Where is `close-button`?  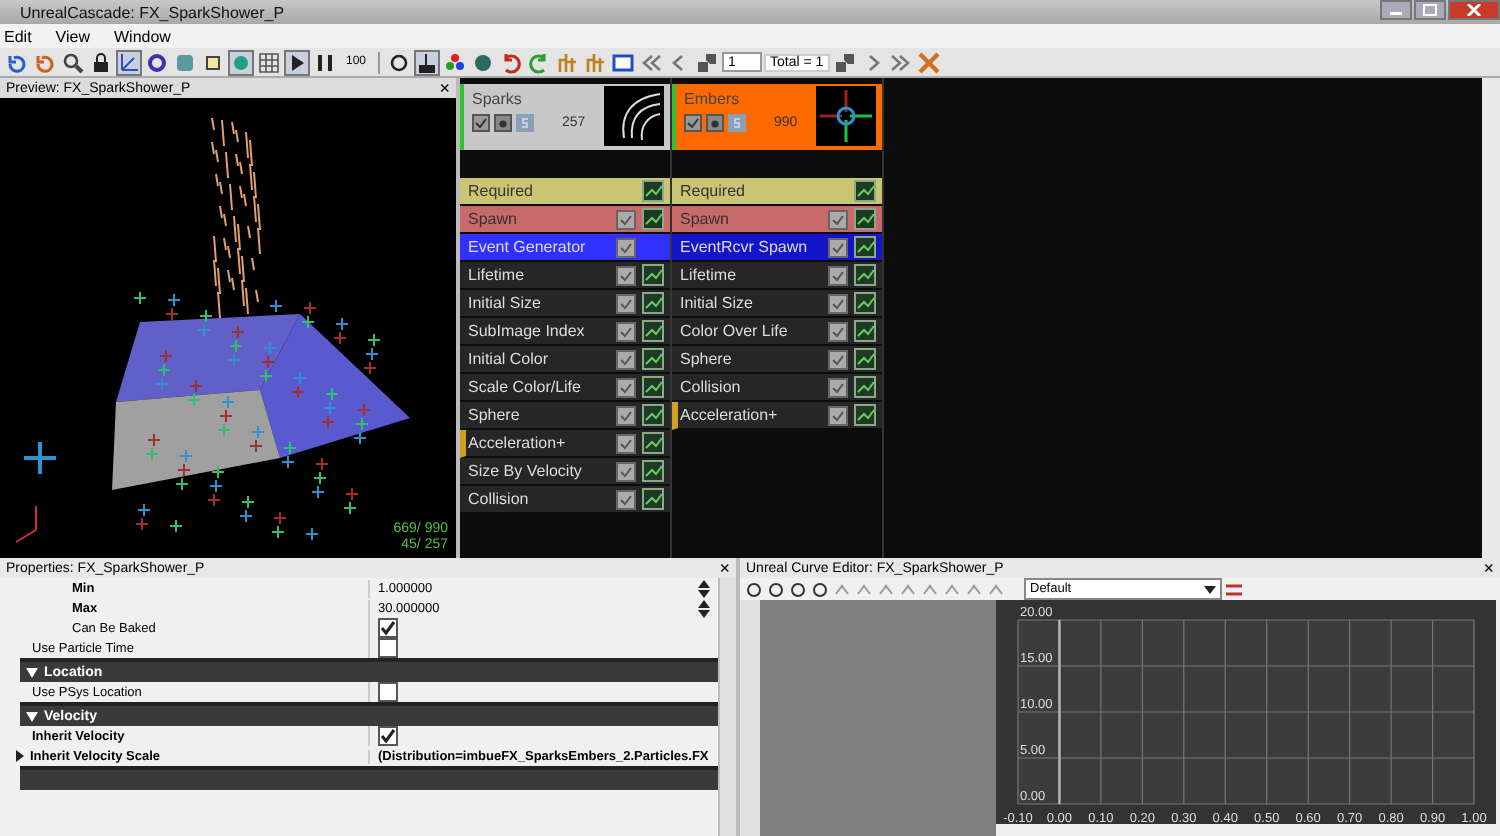
close-button is located at coordinates (1474, 10).